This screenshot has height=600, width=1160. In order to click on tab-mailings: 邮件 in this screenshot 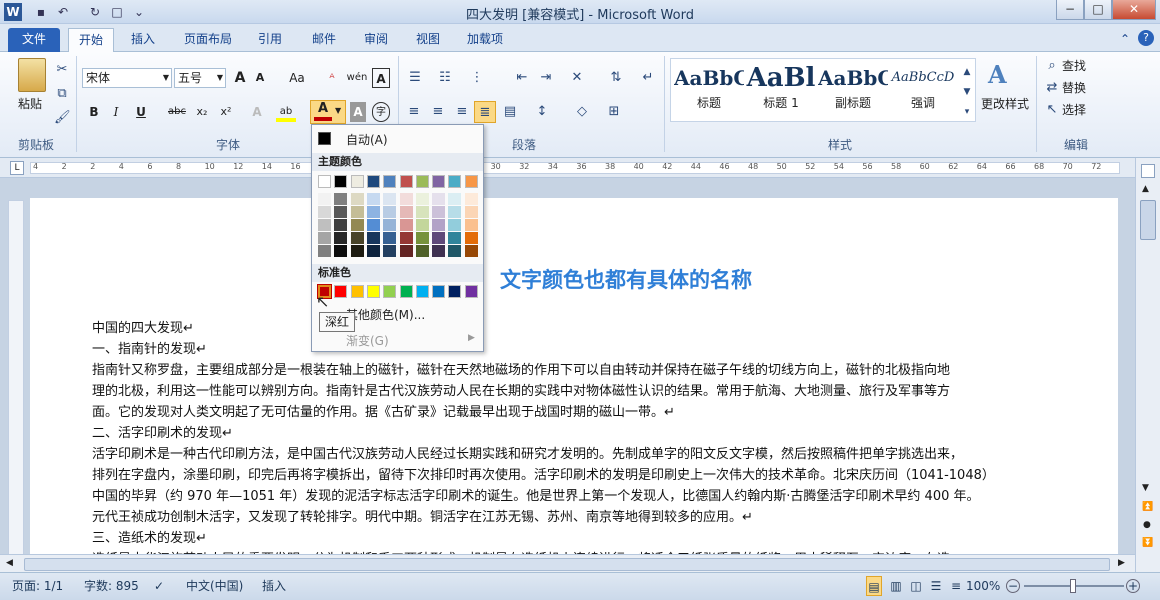, I will do `click(324, 40)`.